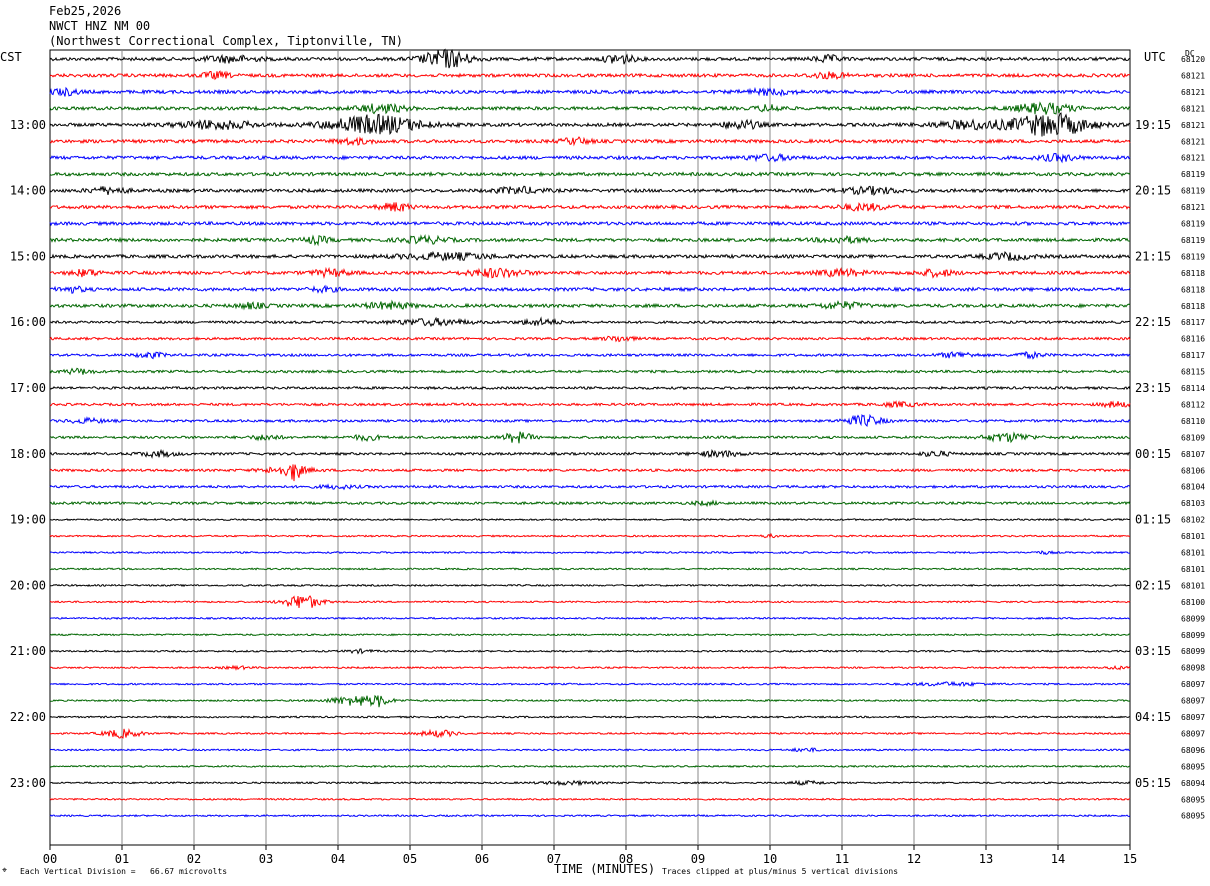  What do you see at coordinates (1130, 859) in the screenshot?
I see `x-tick-label: 15` at bounding box center [1130, 859].